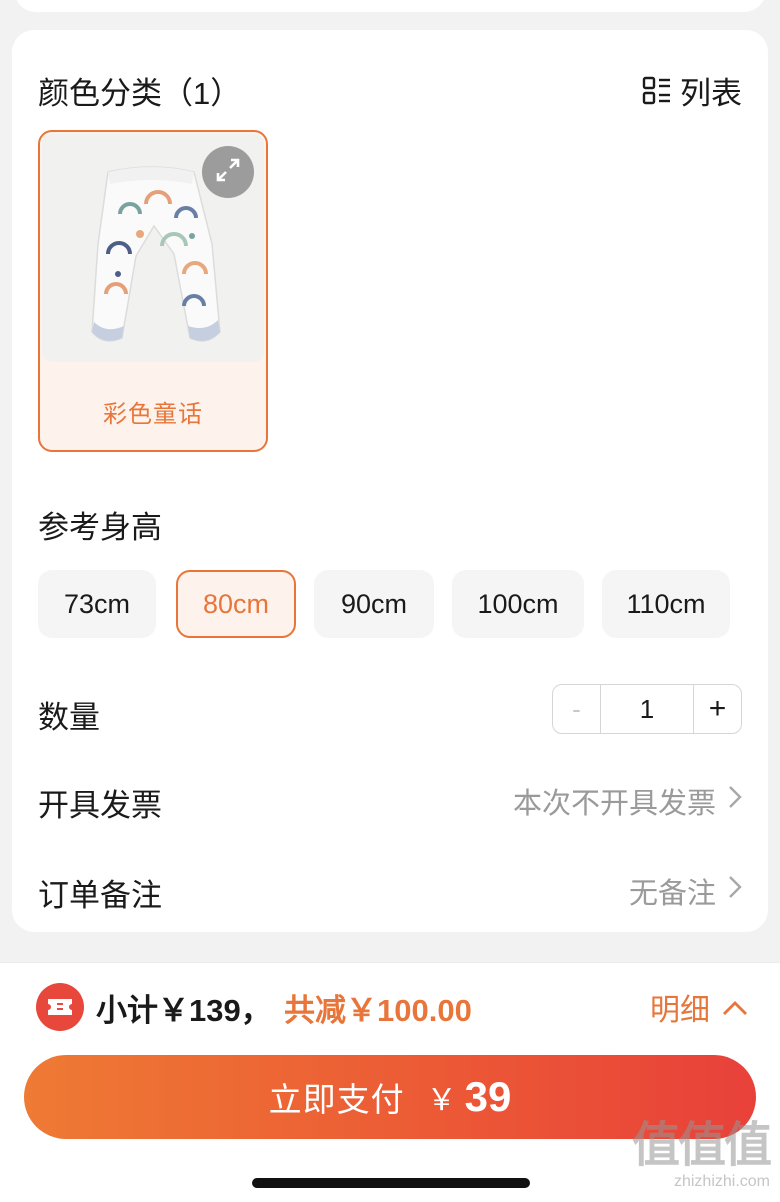 The width and height of the screenshot is (780, 1202). What do you see at coordinates (717, 709) in the screenshot?
I see `quantity-increase-button: +` at bounding box center [717, 709].